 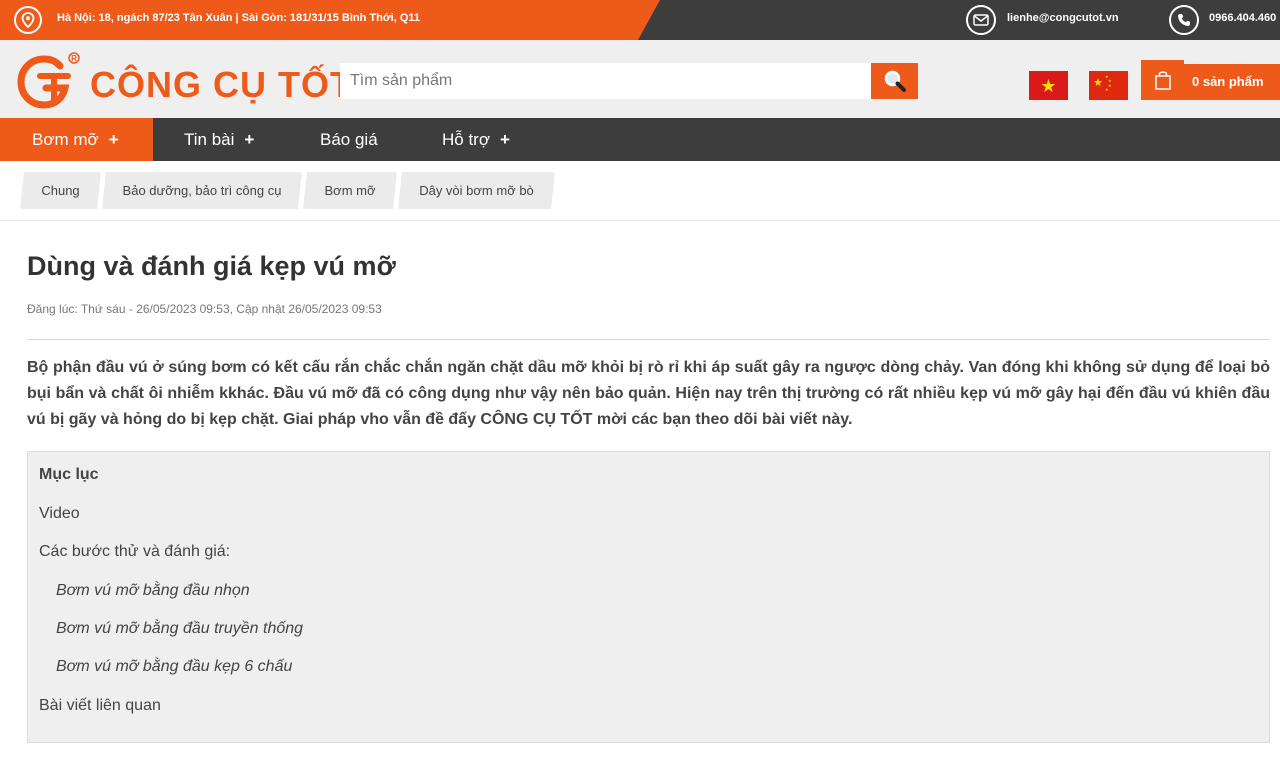 I want to click on nav-item-label: Tin bài, so click(x=209, y=139).